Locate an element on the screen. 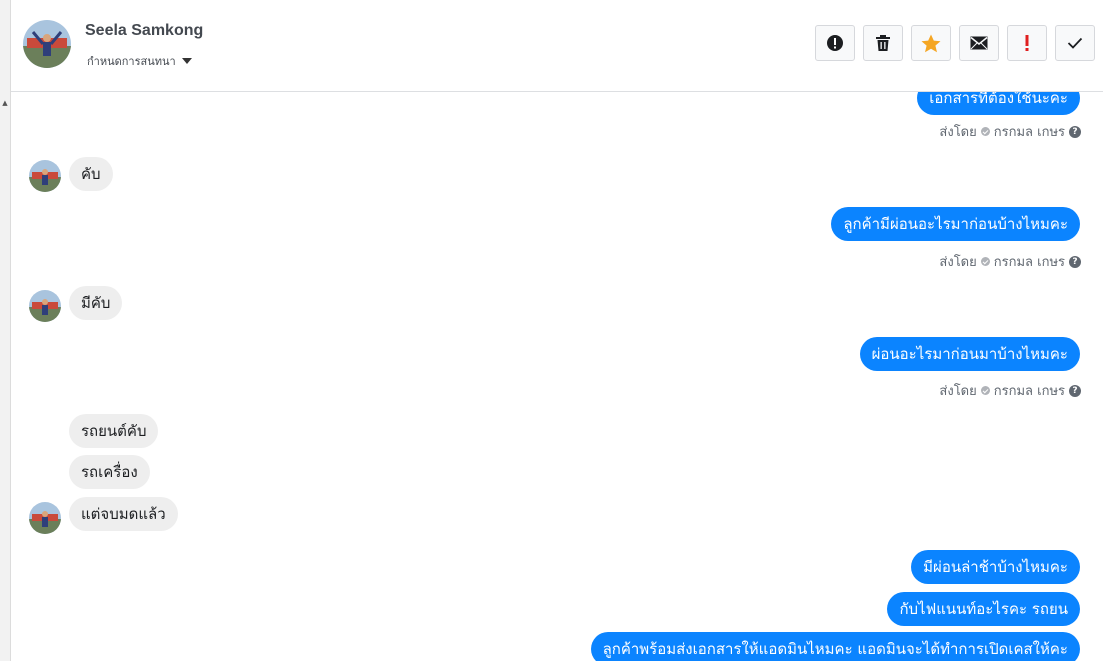  trash-icon is located at coordinates (883, 43).